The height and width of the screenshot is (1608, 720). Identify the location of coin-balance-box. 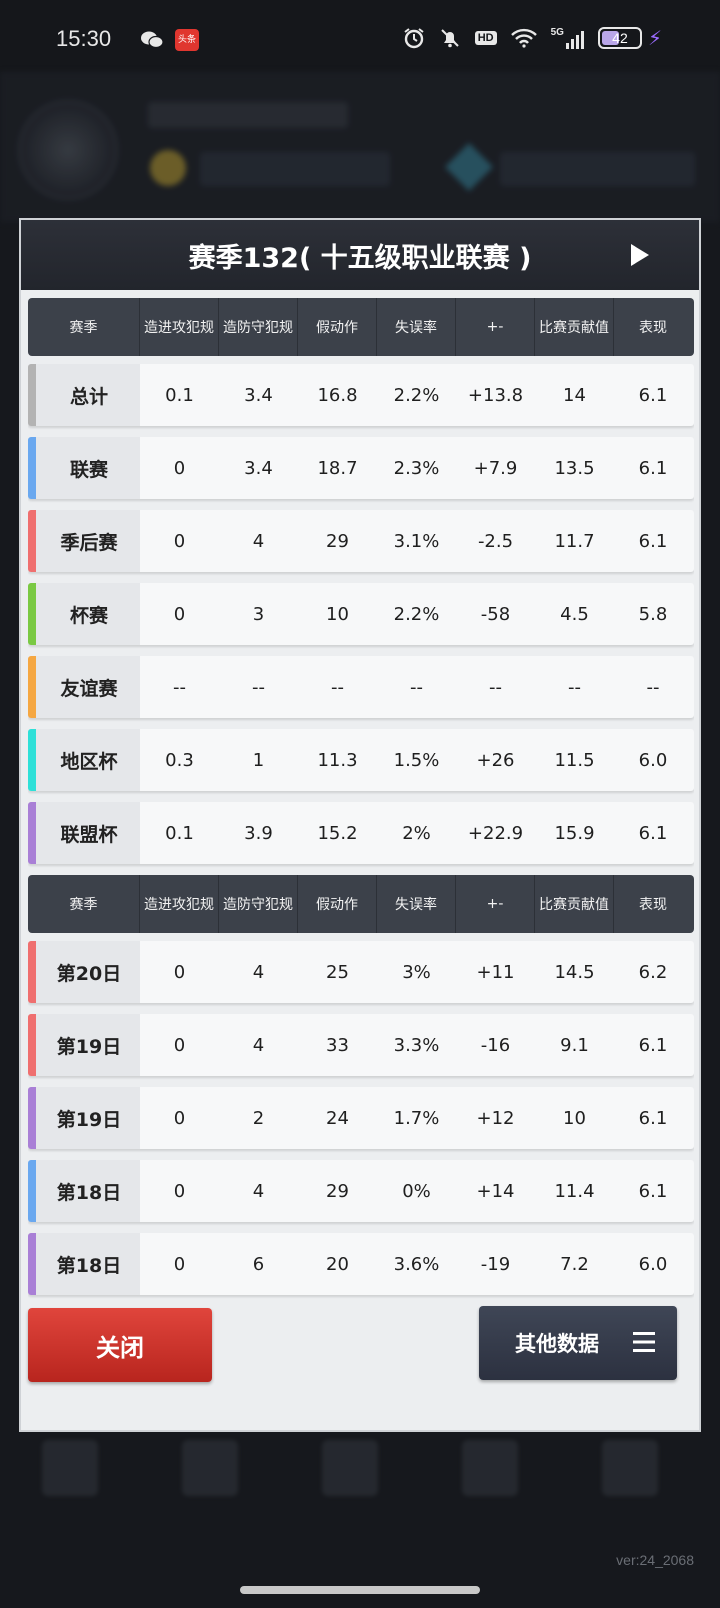
(295, 169).